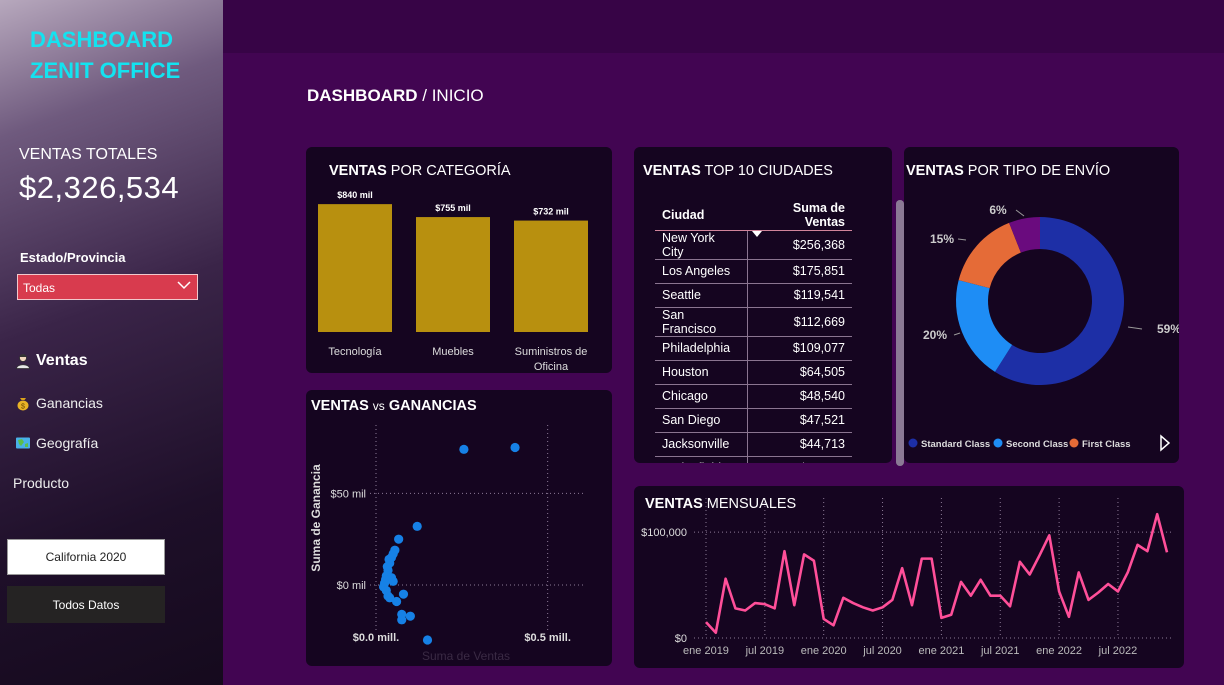 This screenshot has height=685, width=1224. What do you see at coordinates (701, 444) in the screenshot?
I see `city-cell: Jacksonville` at bounding box center [701, 444].